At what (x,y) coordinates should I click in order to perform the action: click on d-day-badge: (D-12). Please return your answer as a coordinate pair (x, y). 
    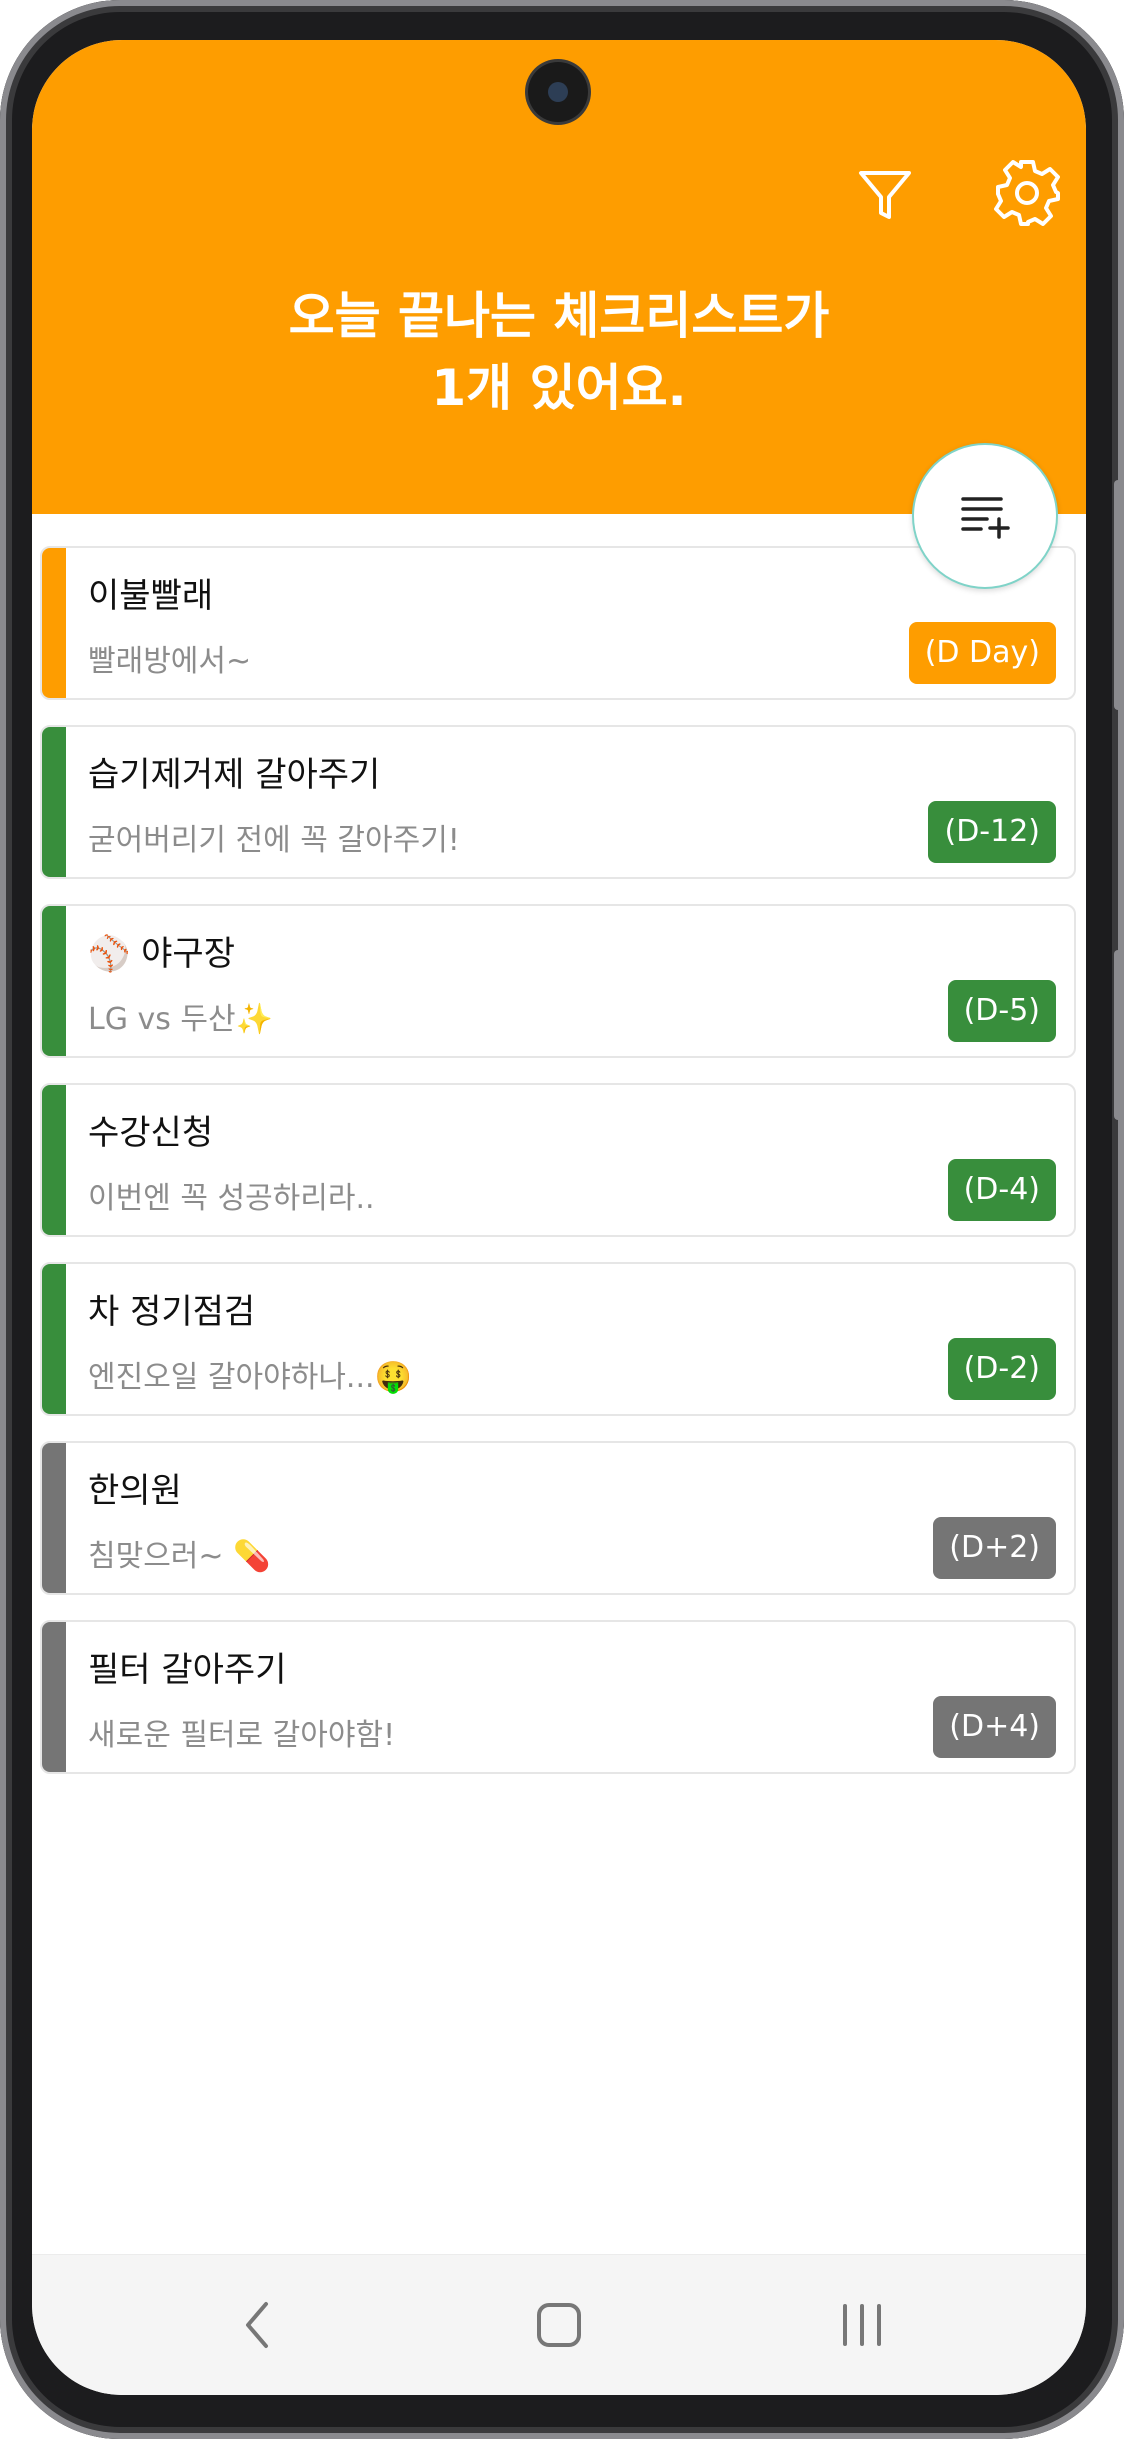
    Looking at the image, I should click on (992, 832).